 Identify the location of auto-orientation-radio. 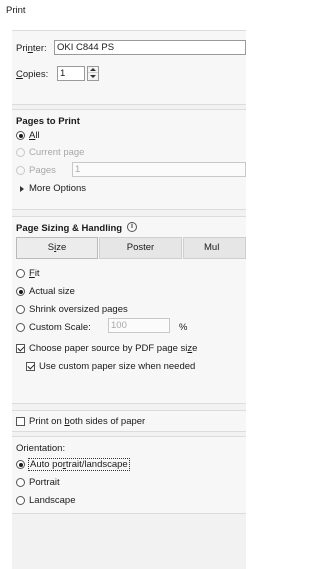
(20, 464).